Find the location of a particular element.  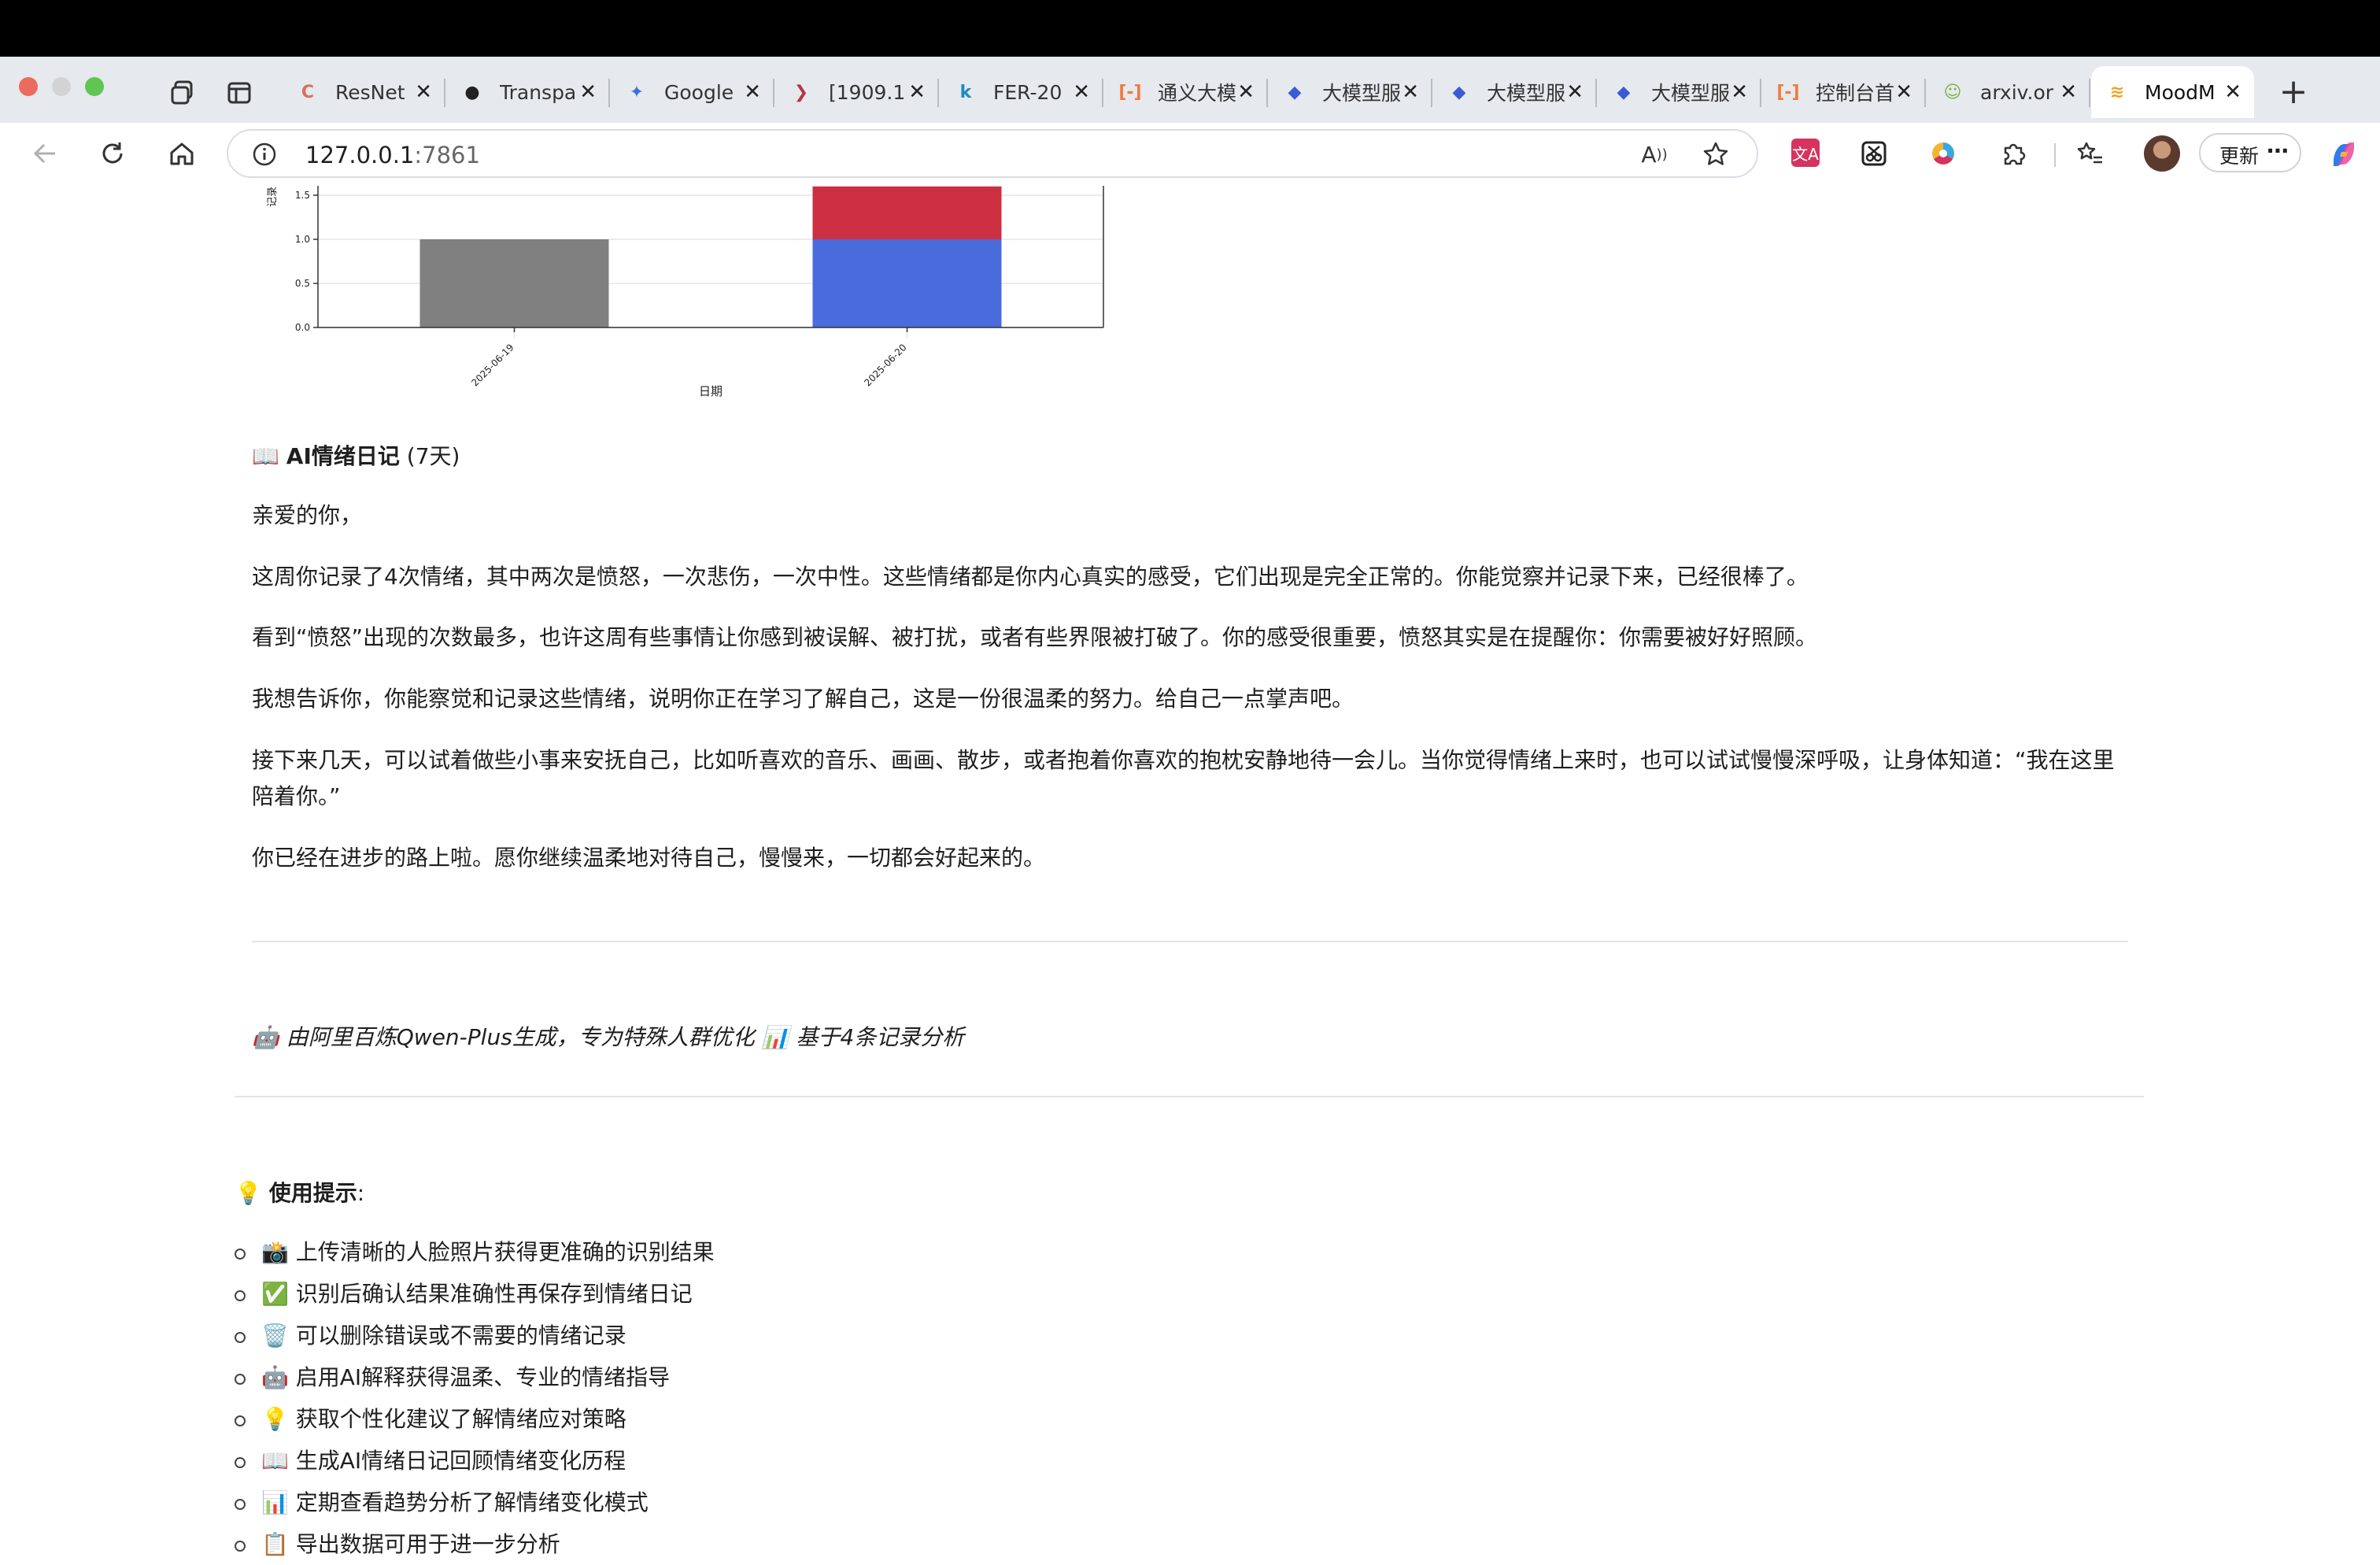

tab-title: 控制台首 is located at coordinates (1855, 93).